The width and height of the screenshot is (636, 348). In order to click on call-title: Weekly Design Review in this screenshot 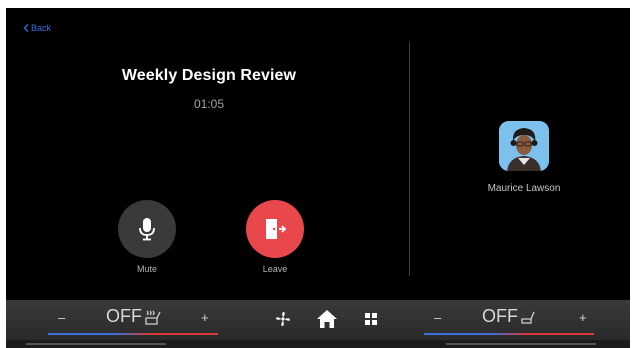, I will do `click(209, 75)`.